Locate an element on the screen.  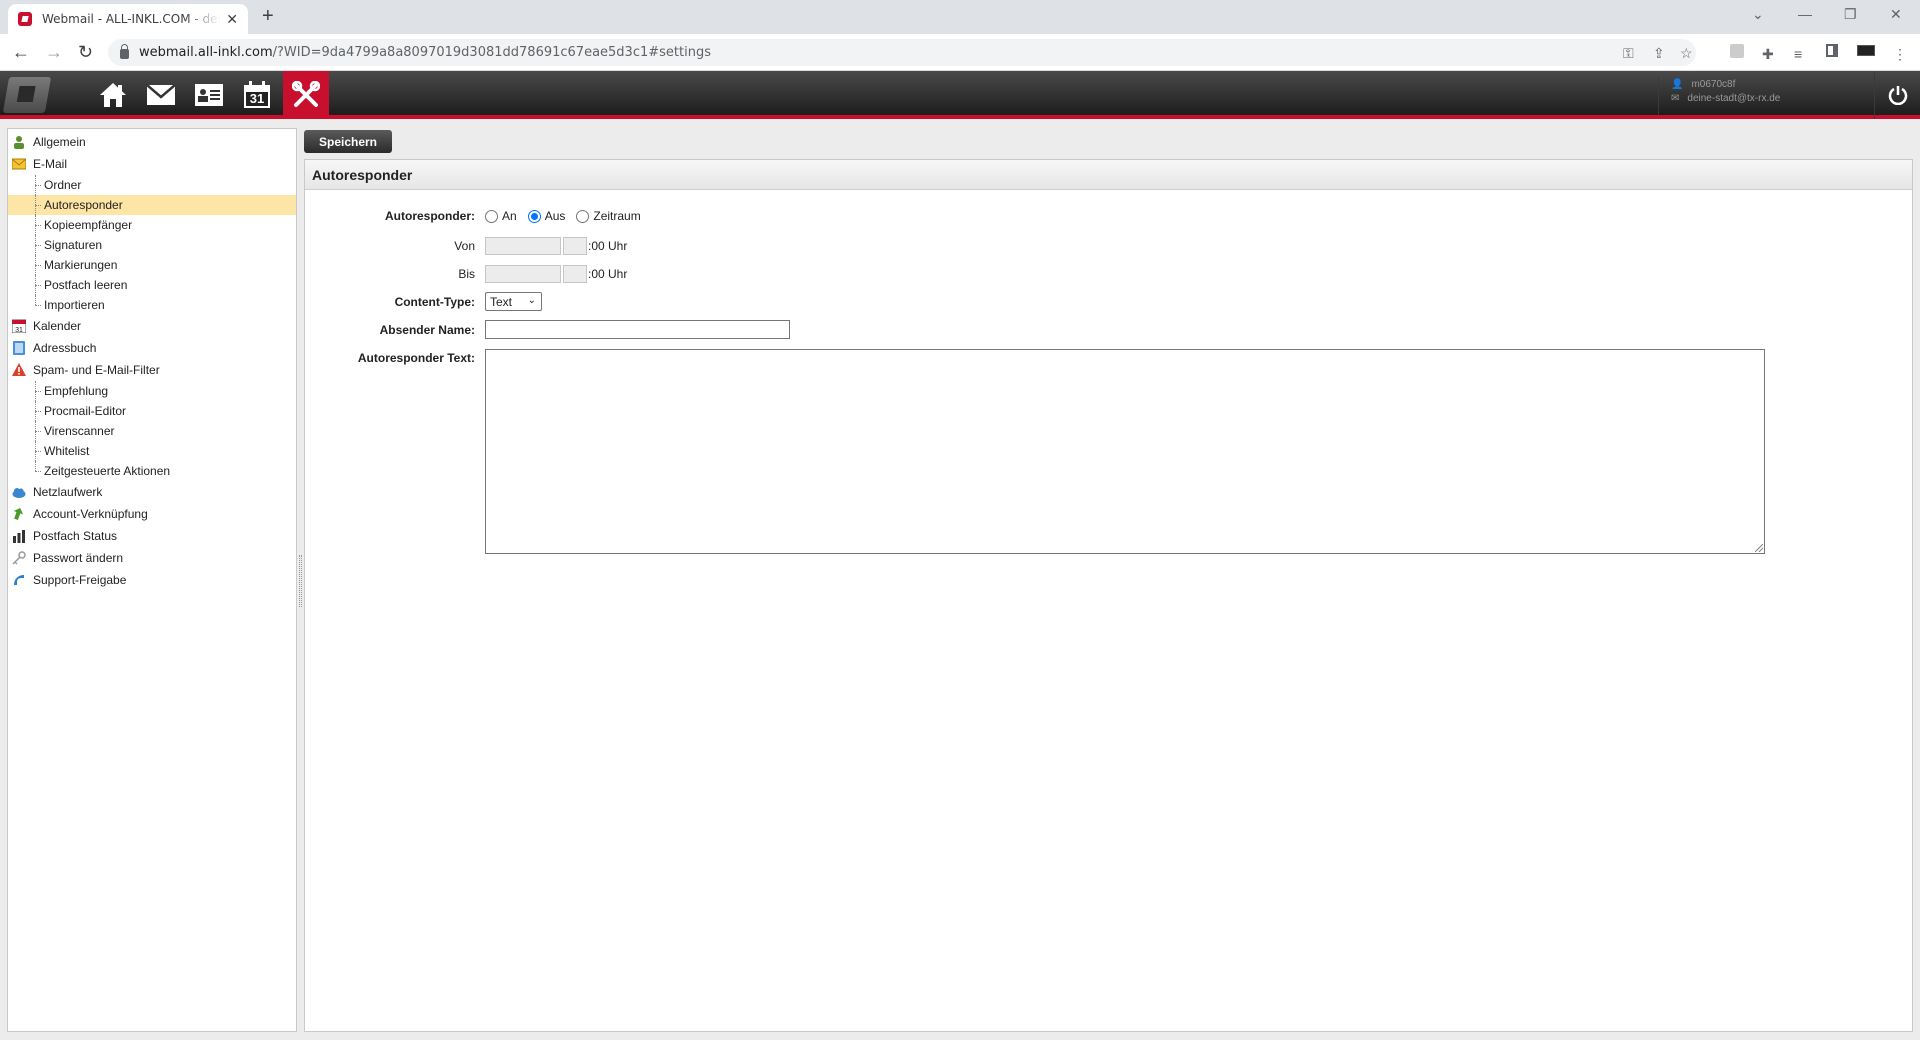
sidebar-item-kopieempfaenger: Kopieempfänger is located at coordinates (152, 225).